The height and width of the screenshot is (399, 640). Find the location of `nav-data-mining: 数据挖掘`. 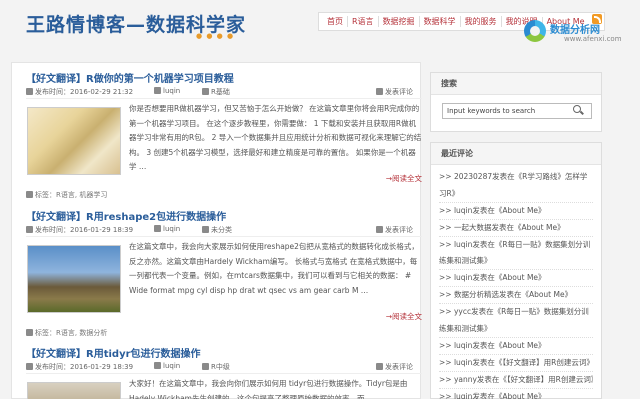

nav-data-mining: 数据挖掘 is located at coordinates (398, 21).